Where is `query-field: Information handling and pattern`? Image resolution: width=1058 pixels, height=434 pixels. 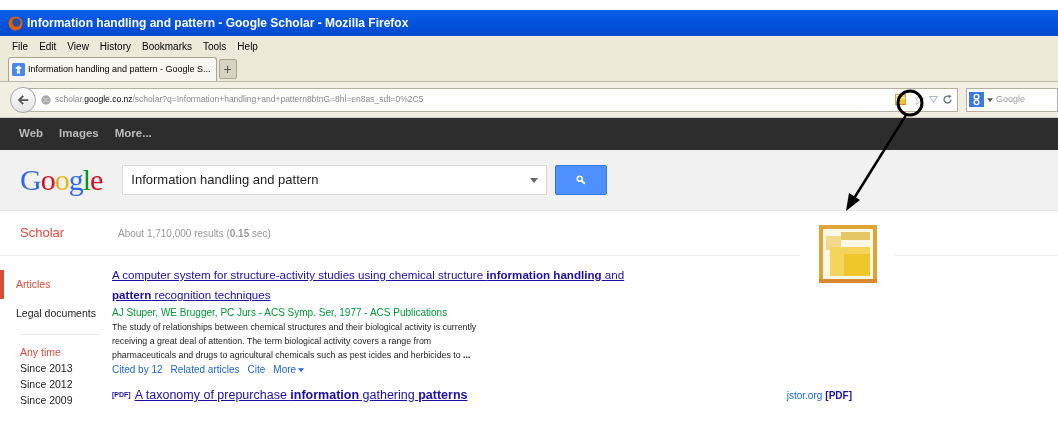 query-field: Information handling and pattern is located at coordinates (335, 180).